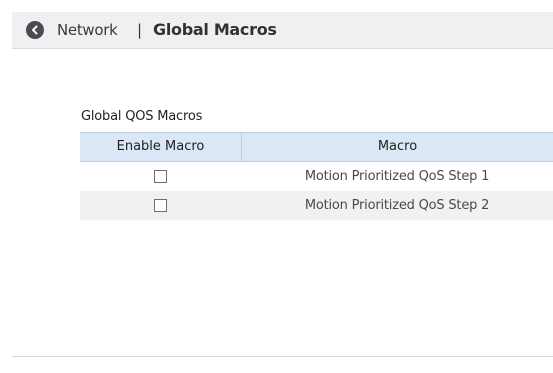 This screenshot has width=553, height=373. I want to click on table-row: Motion Prioritized QoS Step 2, so click(316, 205).